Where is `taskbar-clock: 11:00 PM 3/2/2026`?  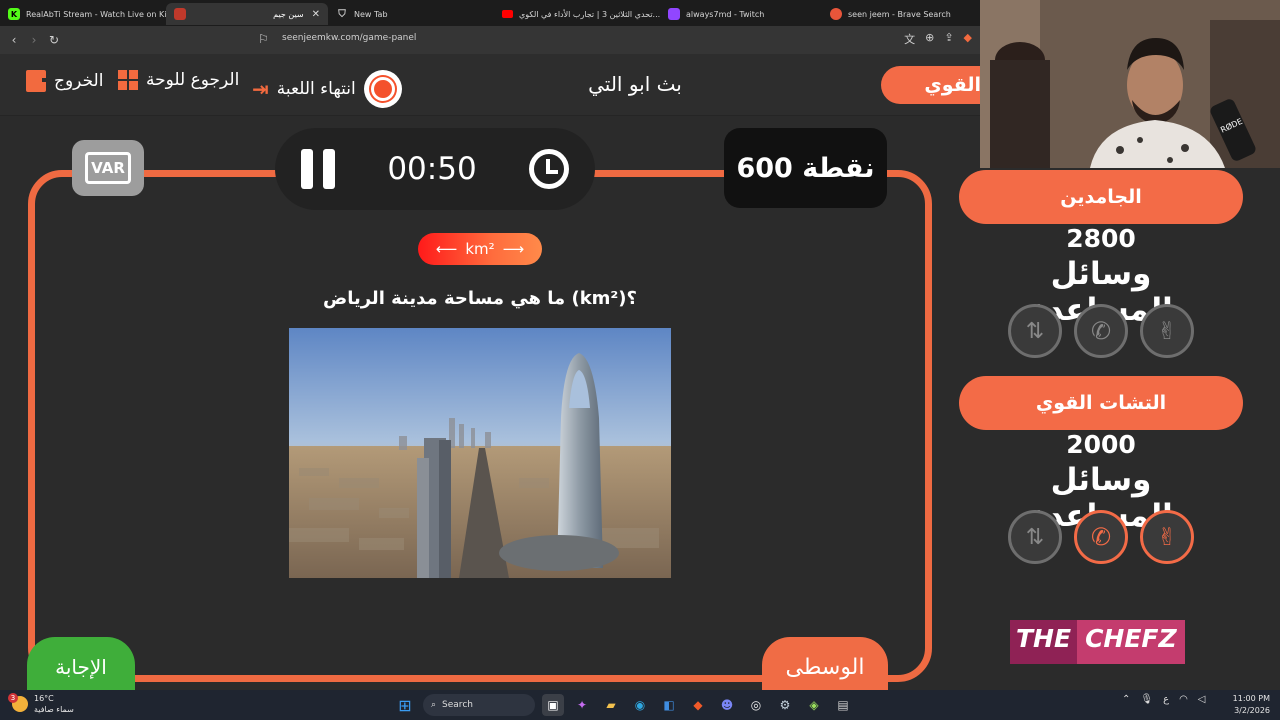
taskbar-clock: 11:00 PM 3/2/2026 is located at coordinates (1251, 705).